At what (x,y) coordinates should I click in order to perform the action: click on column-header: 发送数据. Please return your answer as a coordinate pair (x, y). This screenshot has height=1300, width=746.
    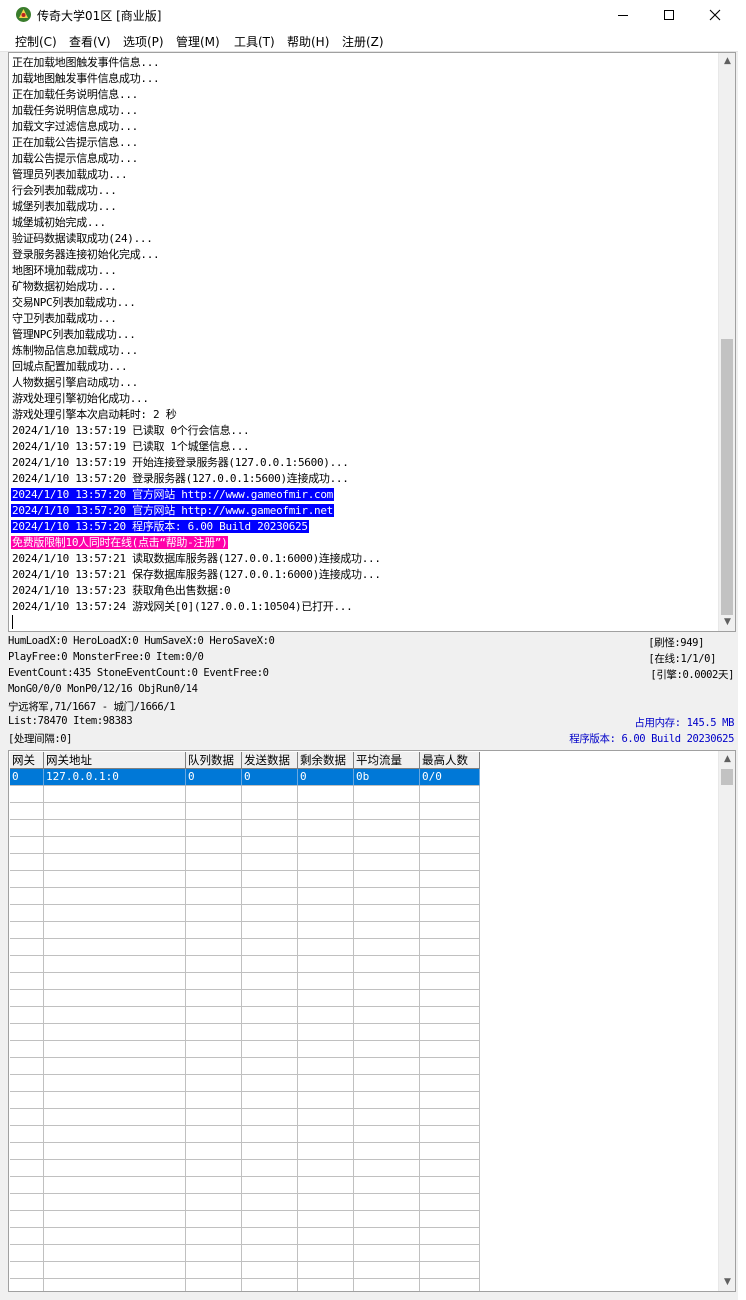
    Looking at the image, I should click on (270, 760).